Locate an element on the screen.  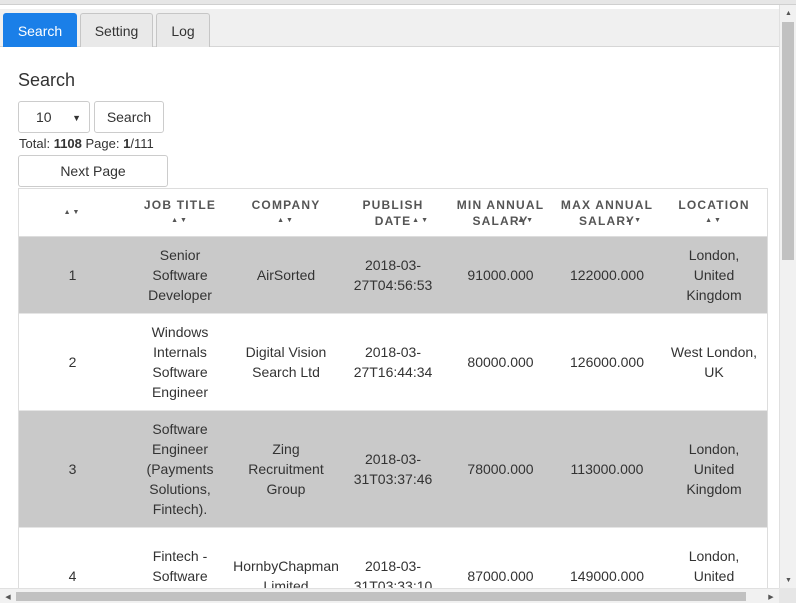
total-count: 1108 is located at coordinates (67, 143).